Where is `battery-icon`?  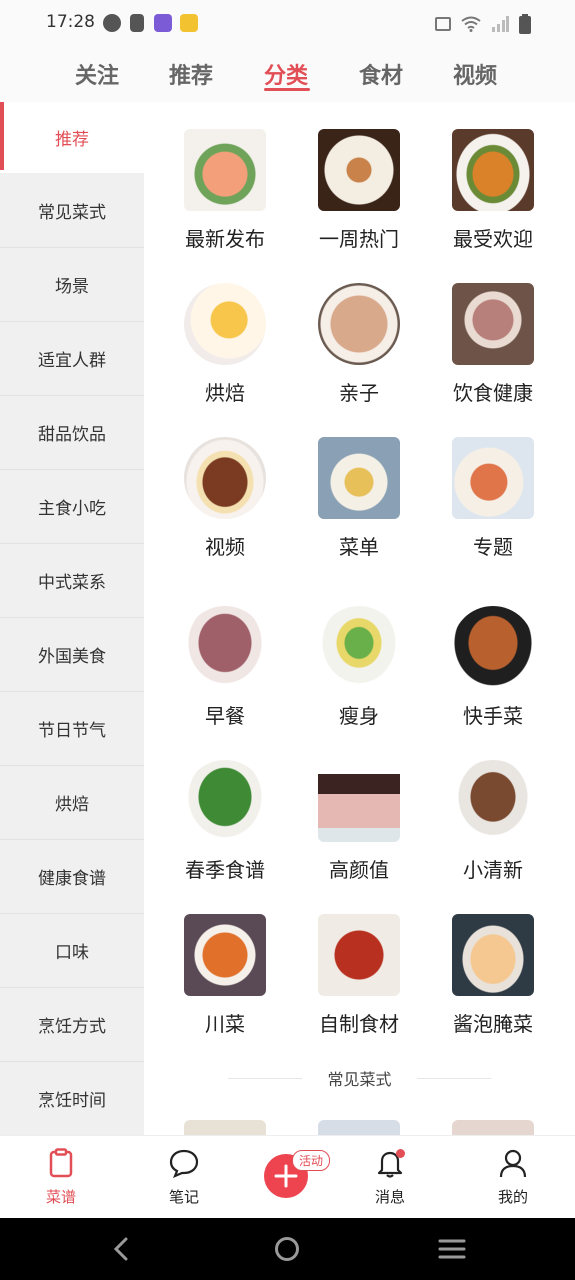
battery-icon is located at coordinates (525, 24).